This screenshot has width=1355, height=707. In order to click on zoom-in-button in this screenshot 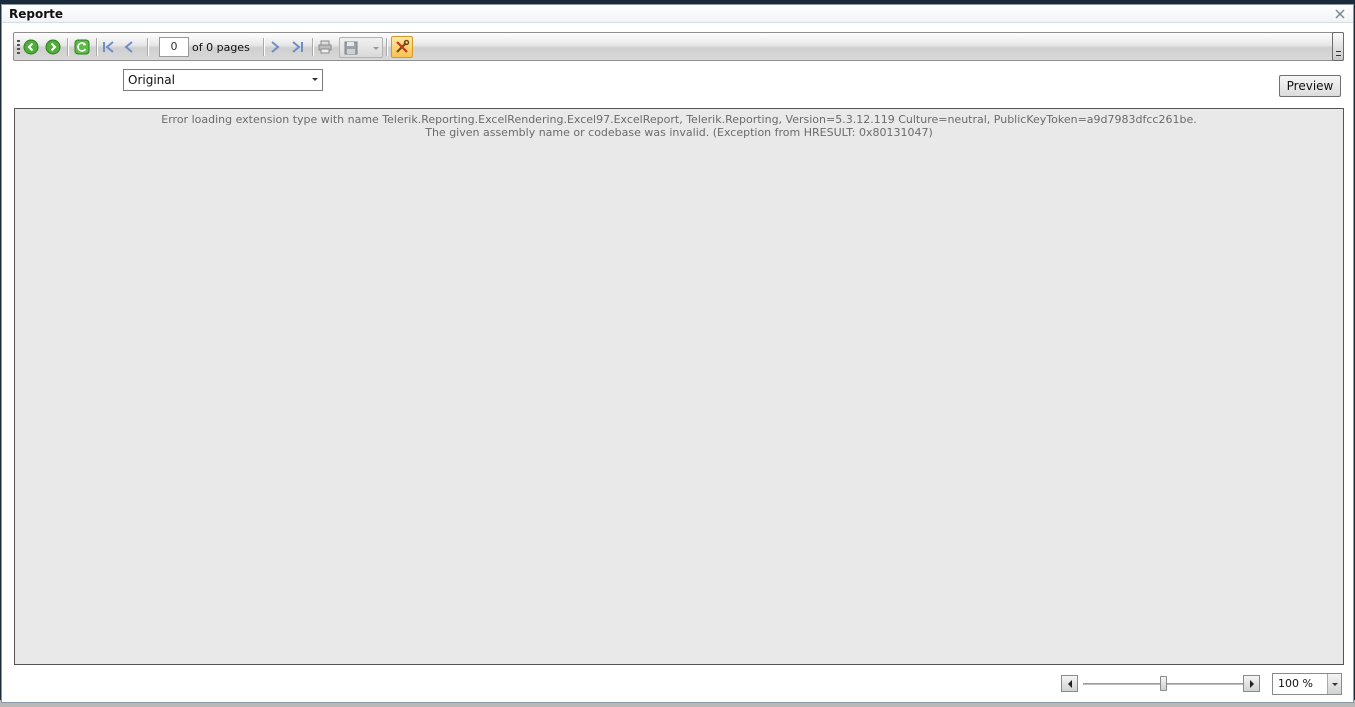, I will do `click(1251, 683)`.